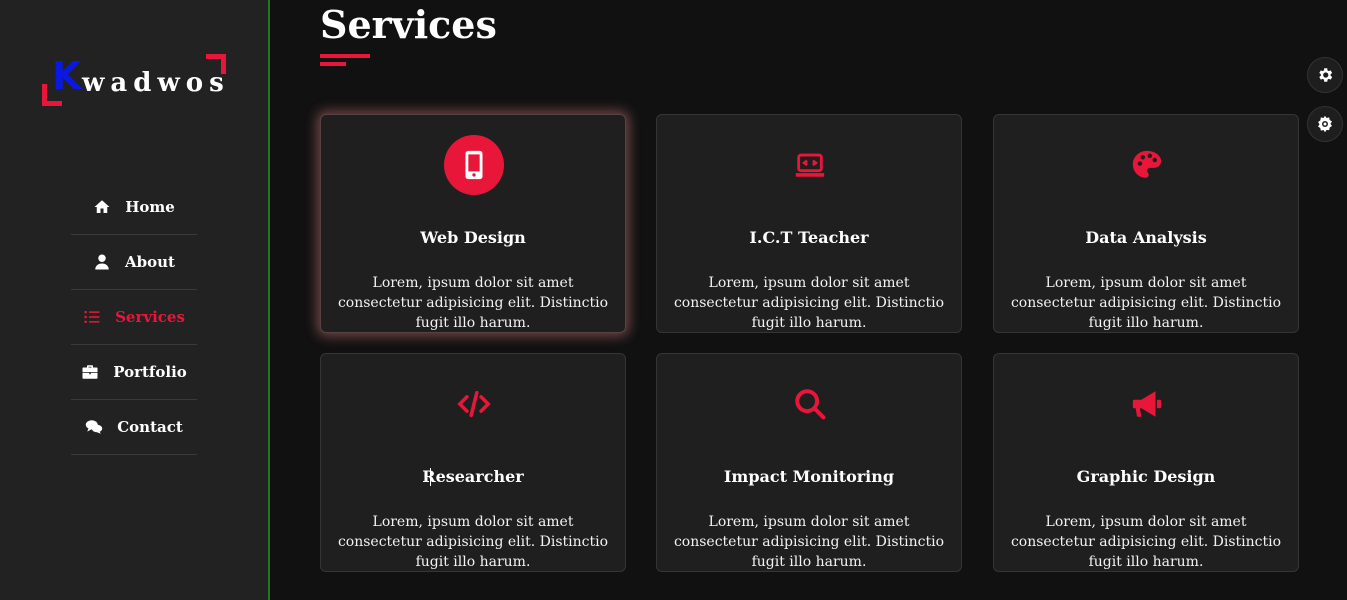 This screenshot has width=1347, height=600. I want to click on service-title: I.C.T Teacher, so click(809, 237).